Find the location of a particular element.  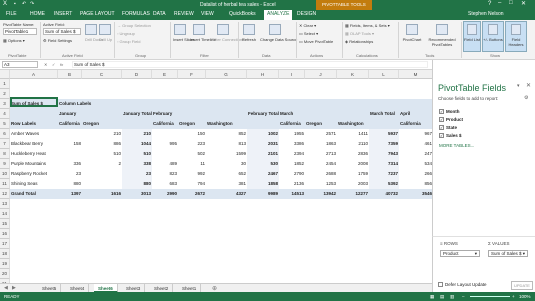

clear-button: ✕ Clear ▾ is located at coordinates (307, 25).